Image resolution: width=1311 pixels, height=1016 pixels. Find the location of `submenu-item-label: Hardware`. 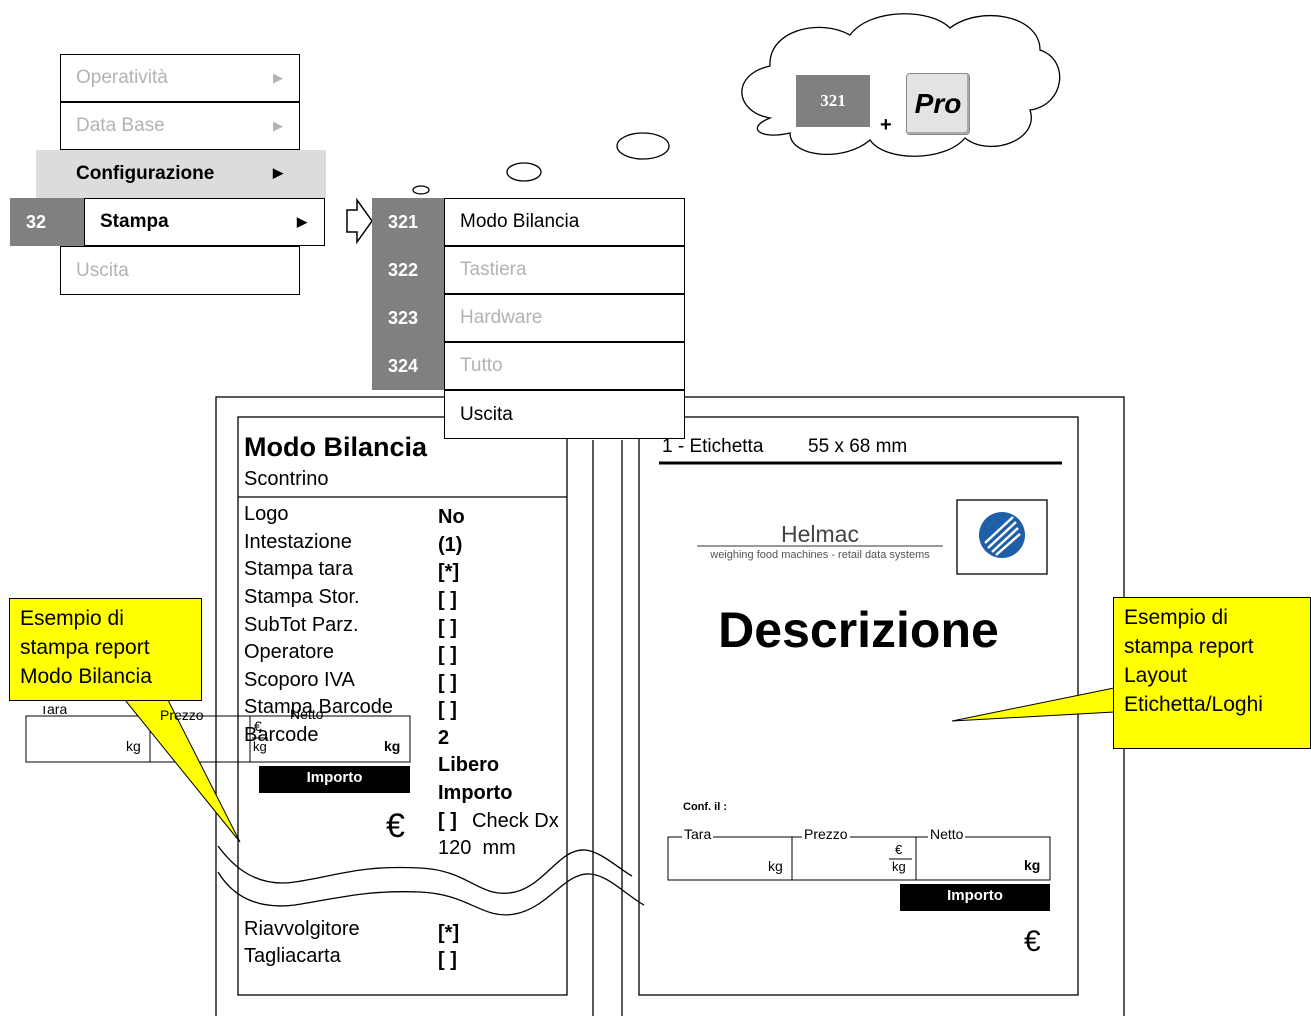

submenu-item-label: Hardware is located at coordinates (501, 317).